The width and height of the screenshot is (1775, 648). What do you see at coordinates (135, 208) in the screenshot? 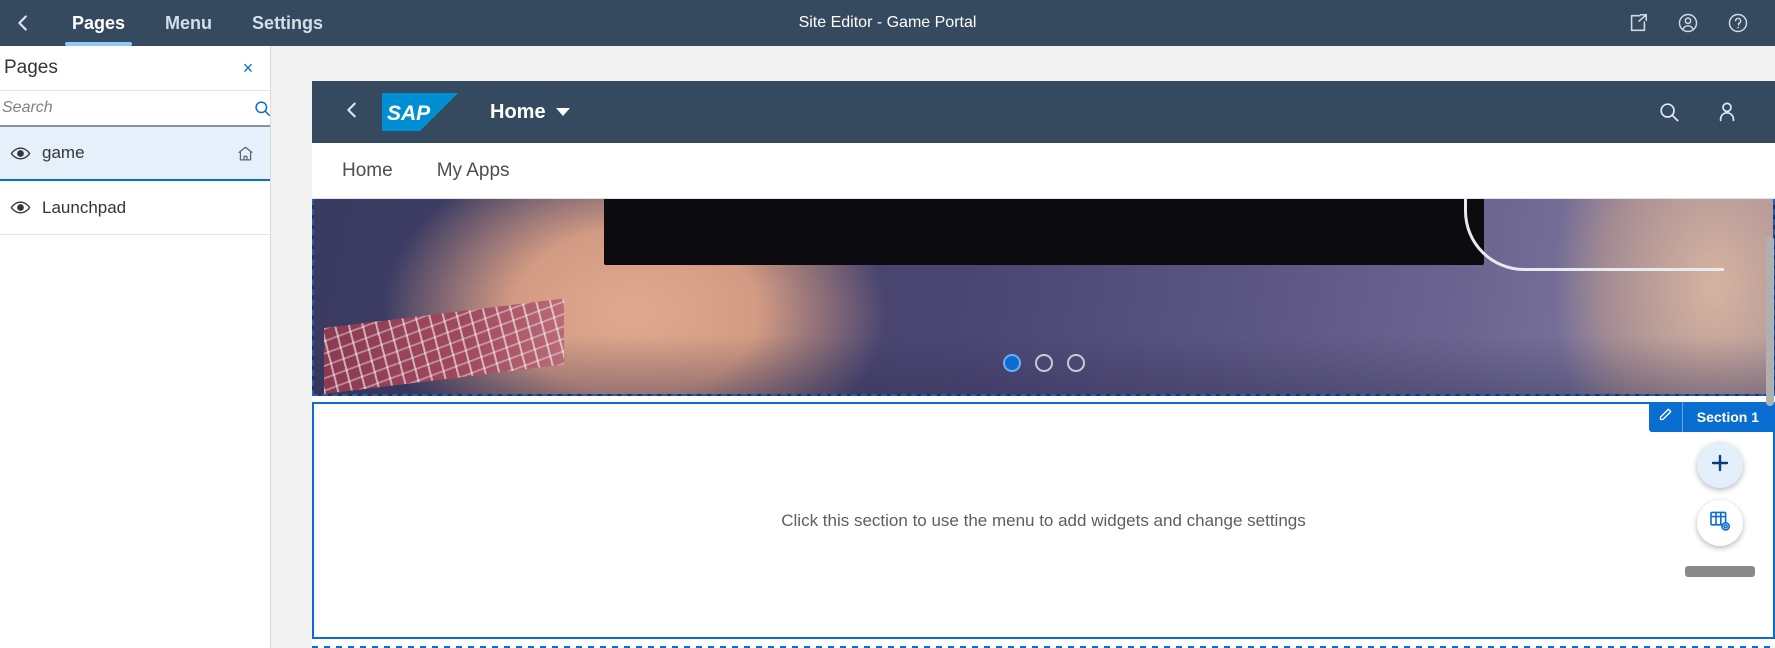
I see `page-list-item-launchpad: Launchpad` at bounding box center [135, 208].